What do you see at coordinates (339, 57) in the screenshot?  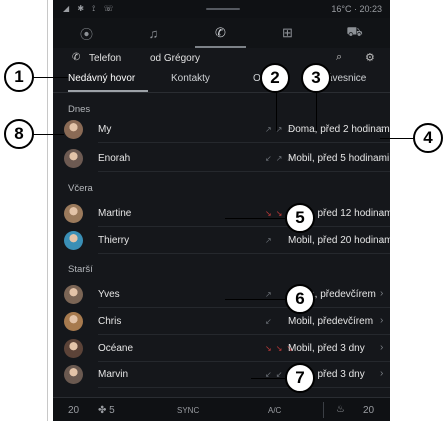 I see `search-icon: ⌕` at bounding box center [339, 57].